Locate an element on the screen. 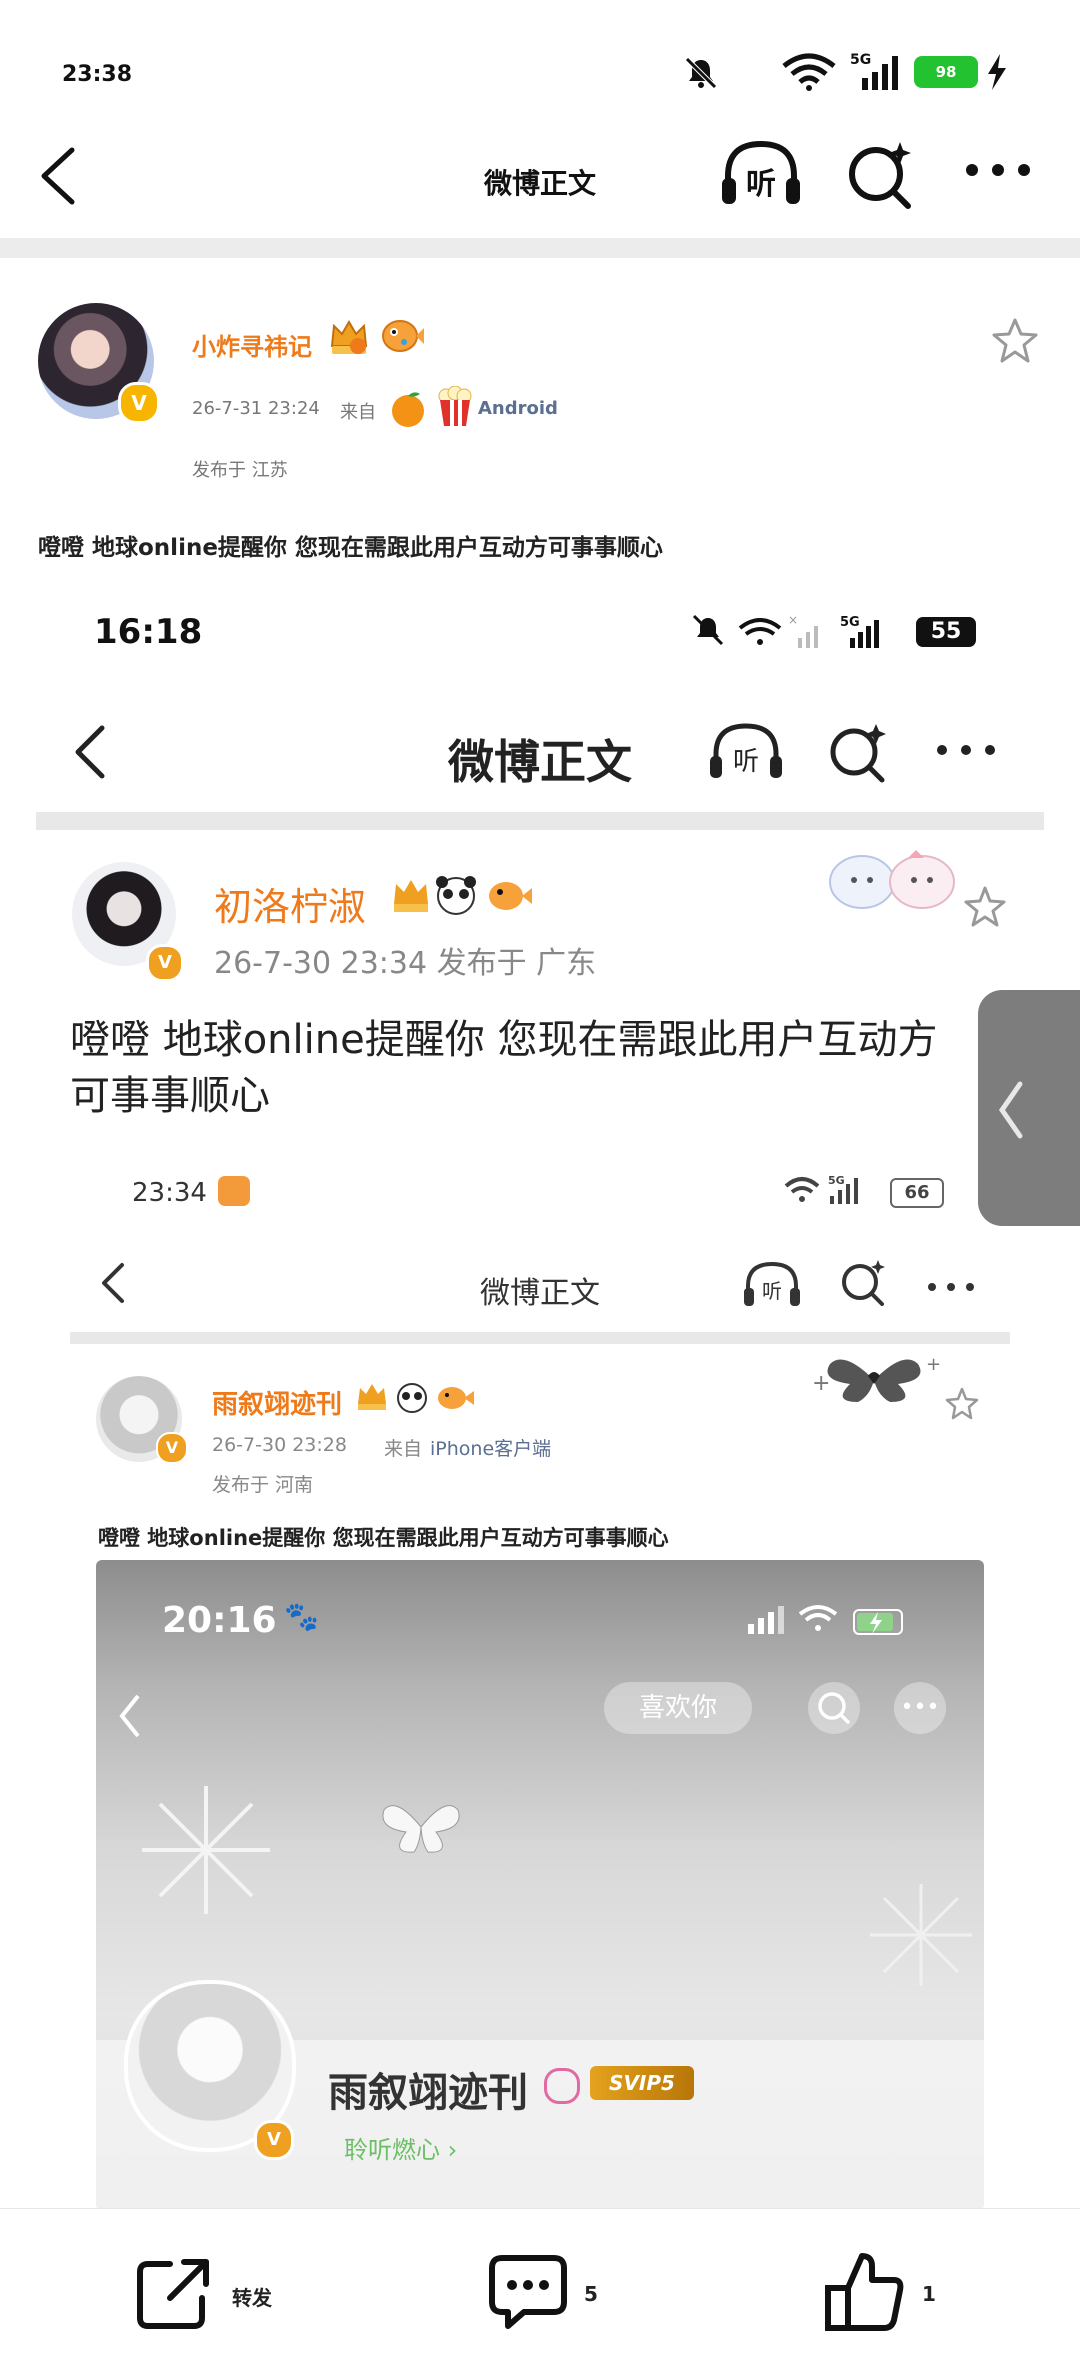 The image size is (1080, 2373). shot1-username: 初洛柠淑 is located at coordinates (290, 907).